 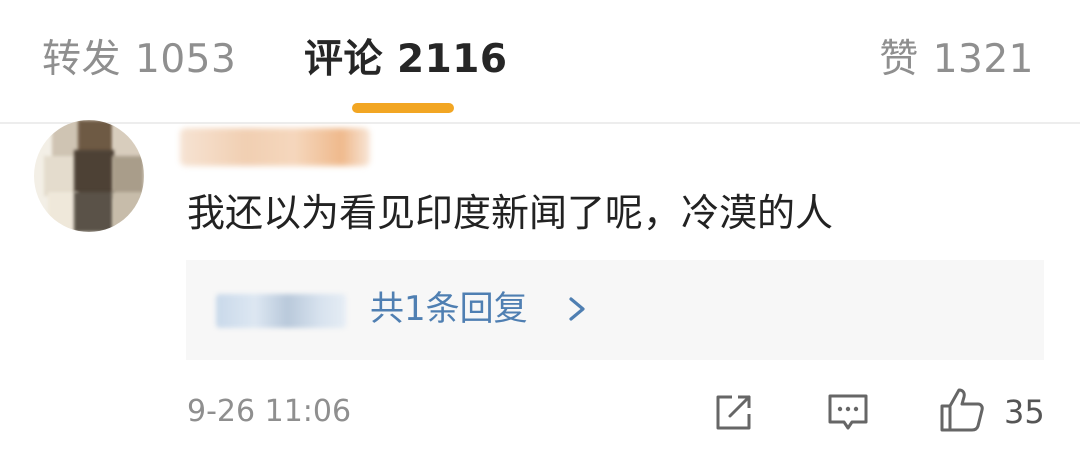 What do you see at coordinates (983, 59) in the screenshot?
I see `tab-likes-count: 1321` at bounding box center [983, 59].